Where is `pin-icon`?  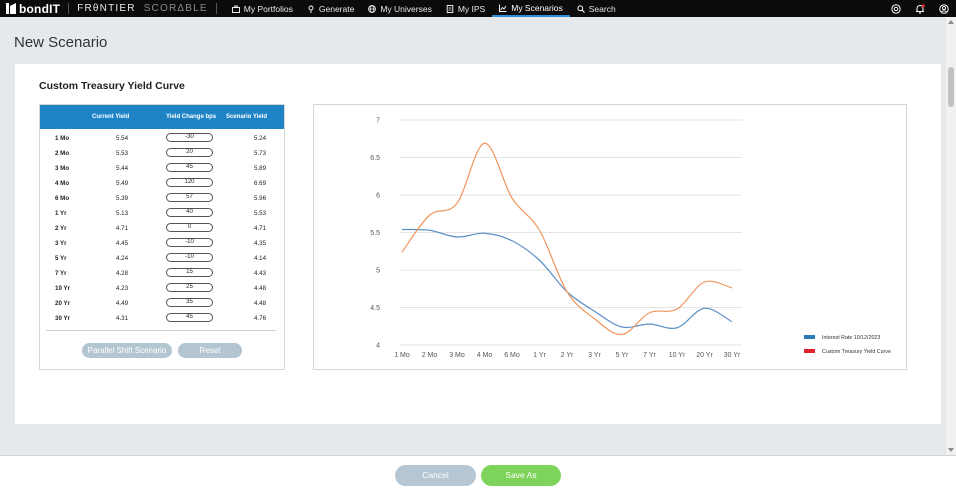
pin-icon is located at coordinates (311, 9).